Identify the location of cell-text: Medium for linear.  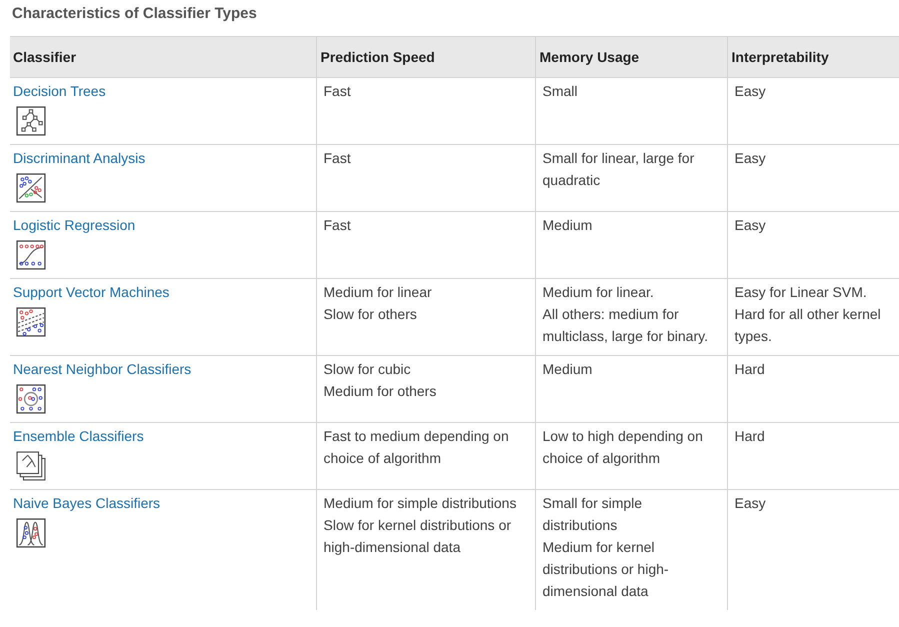
(378, 292).